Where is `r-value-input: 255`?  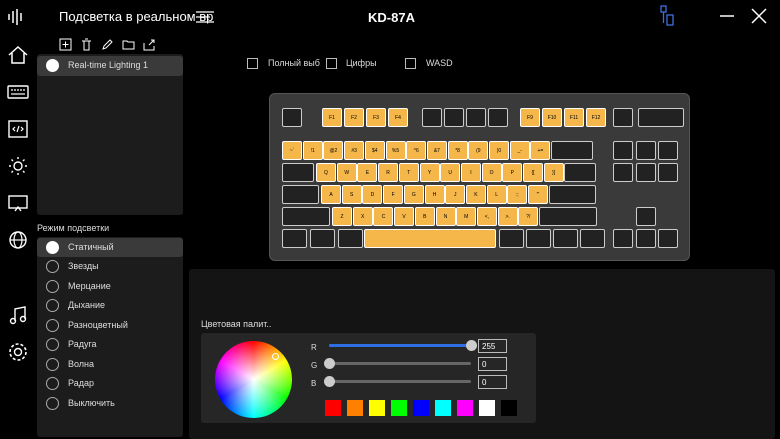
r-value-input: 255 is located at coordinates (492, 346).